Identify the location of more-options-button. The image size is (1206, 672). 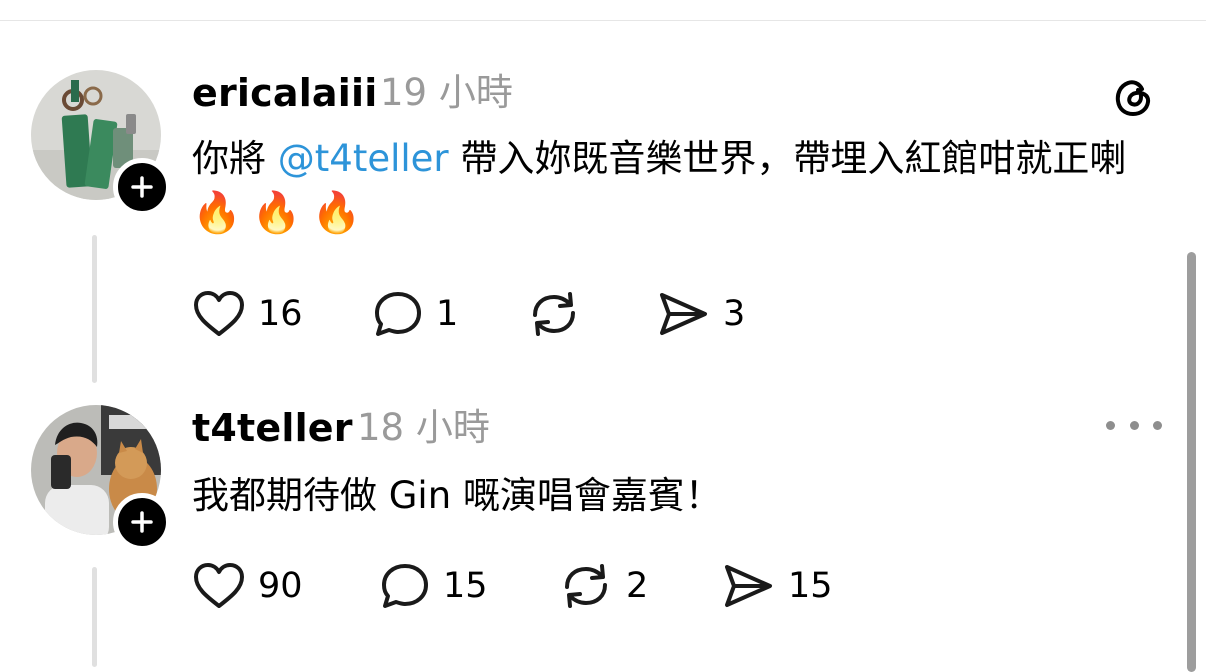
(1134, 425).